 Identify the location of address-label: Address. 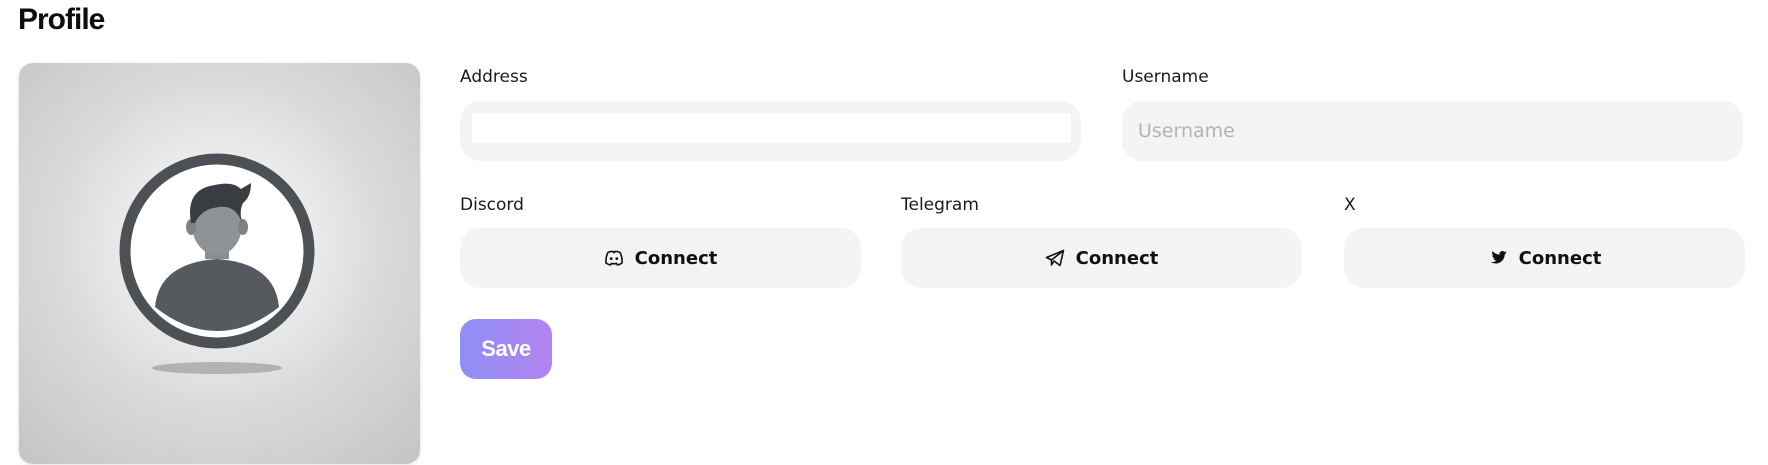
(494, 77).